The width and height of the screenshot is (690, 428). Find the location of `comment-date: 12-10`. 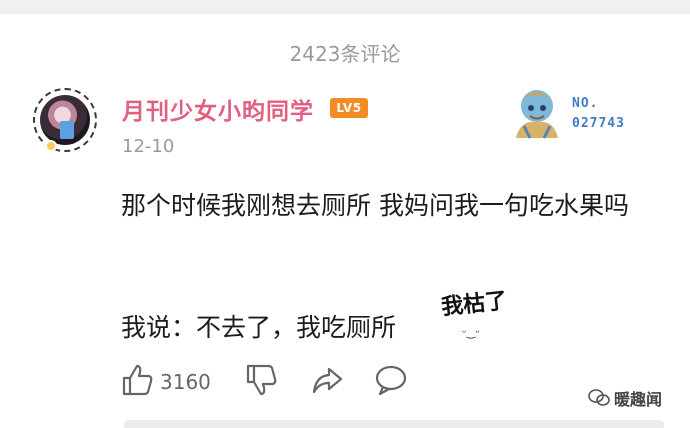

comment-date: 12-10 is located at coordinates (148, 146).